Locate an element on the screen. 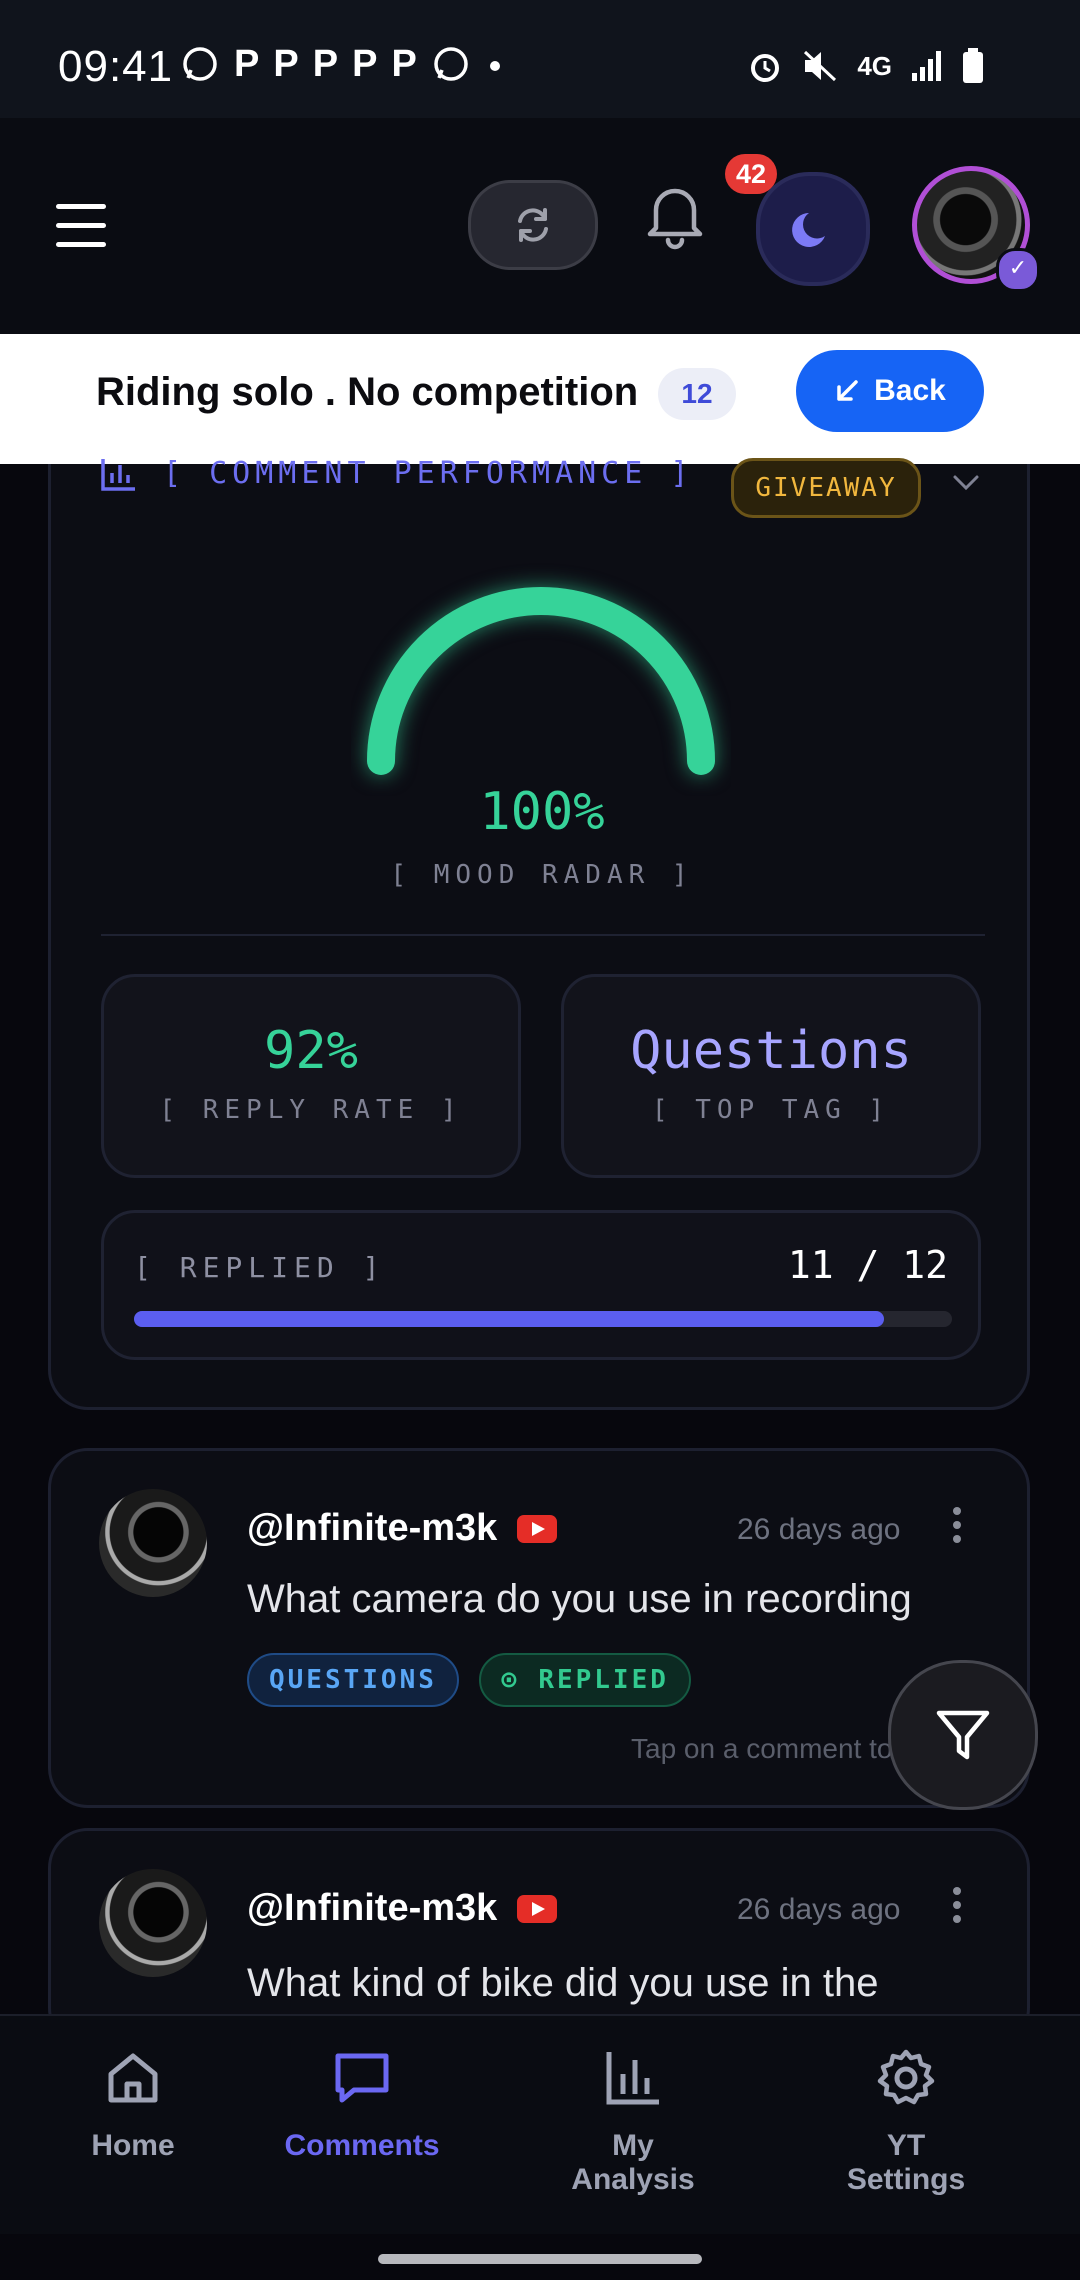 This screenshot has height=2280, width=1080. divider is located at coordinates (543, 935).